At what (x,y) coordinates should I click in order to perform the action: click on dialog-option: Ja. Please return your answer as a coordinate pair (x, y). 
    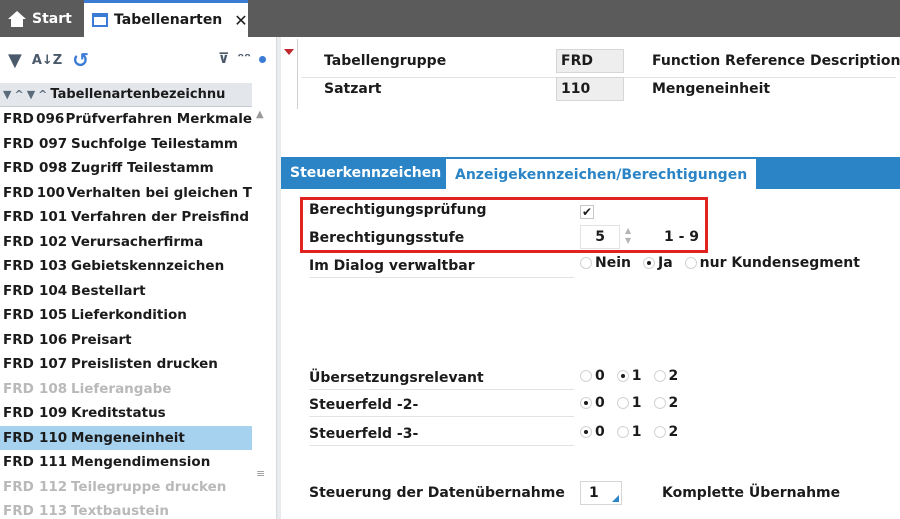
    Looking at the image, I should click on (657, 263).